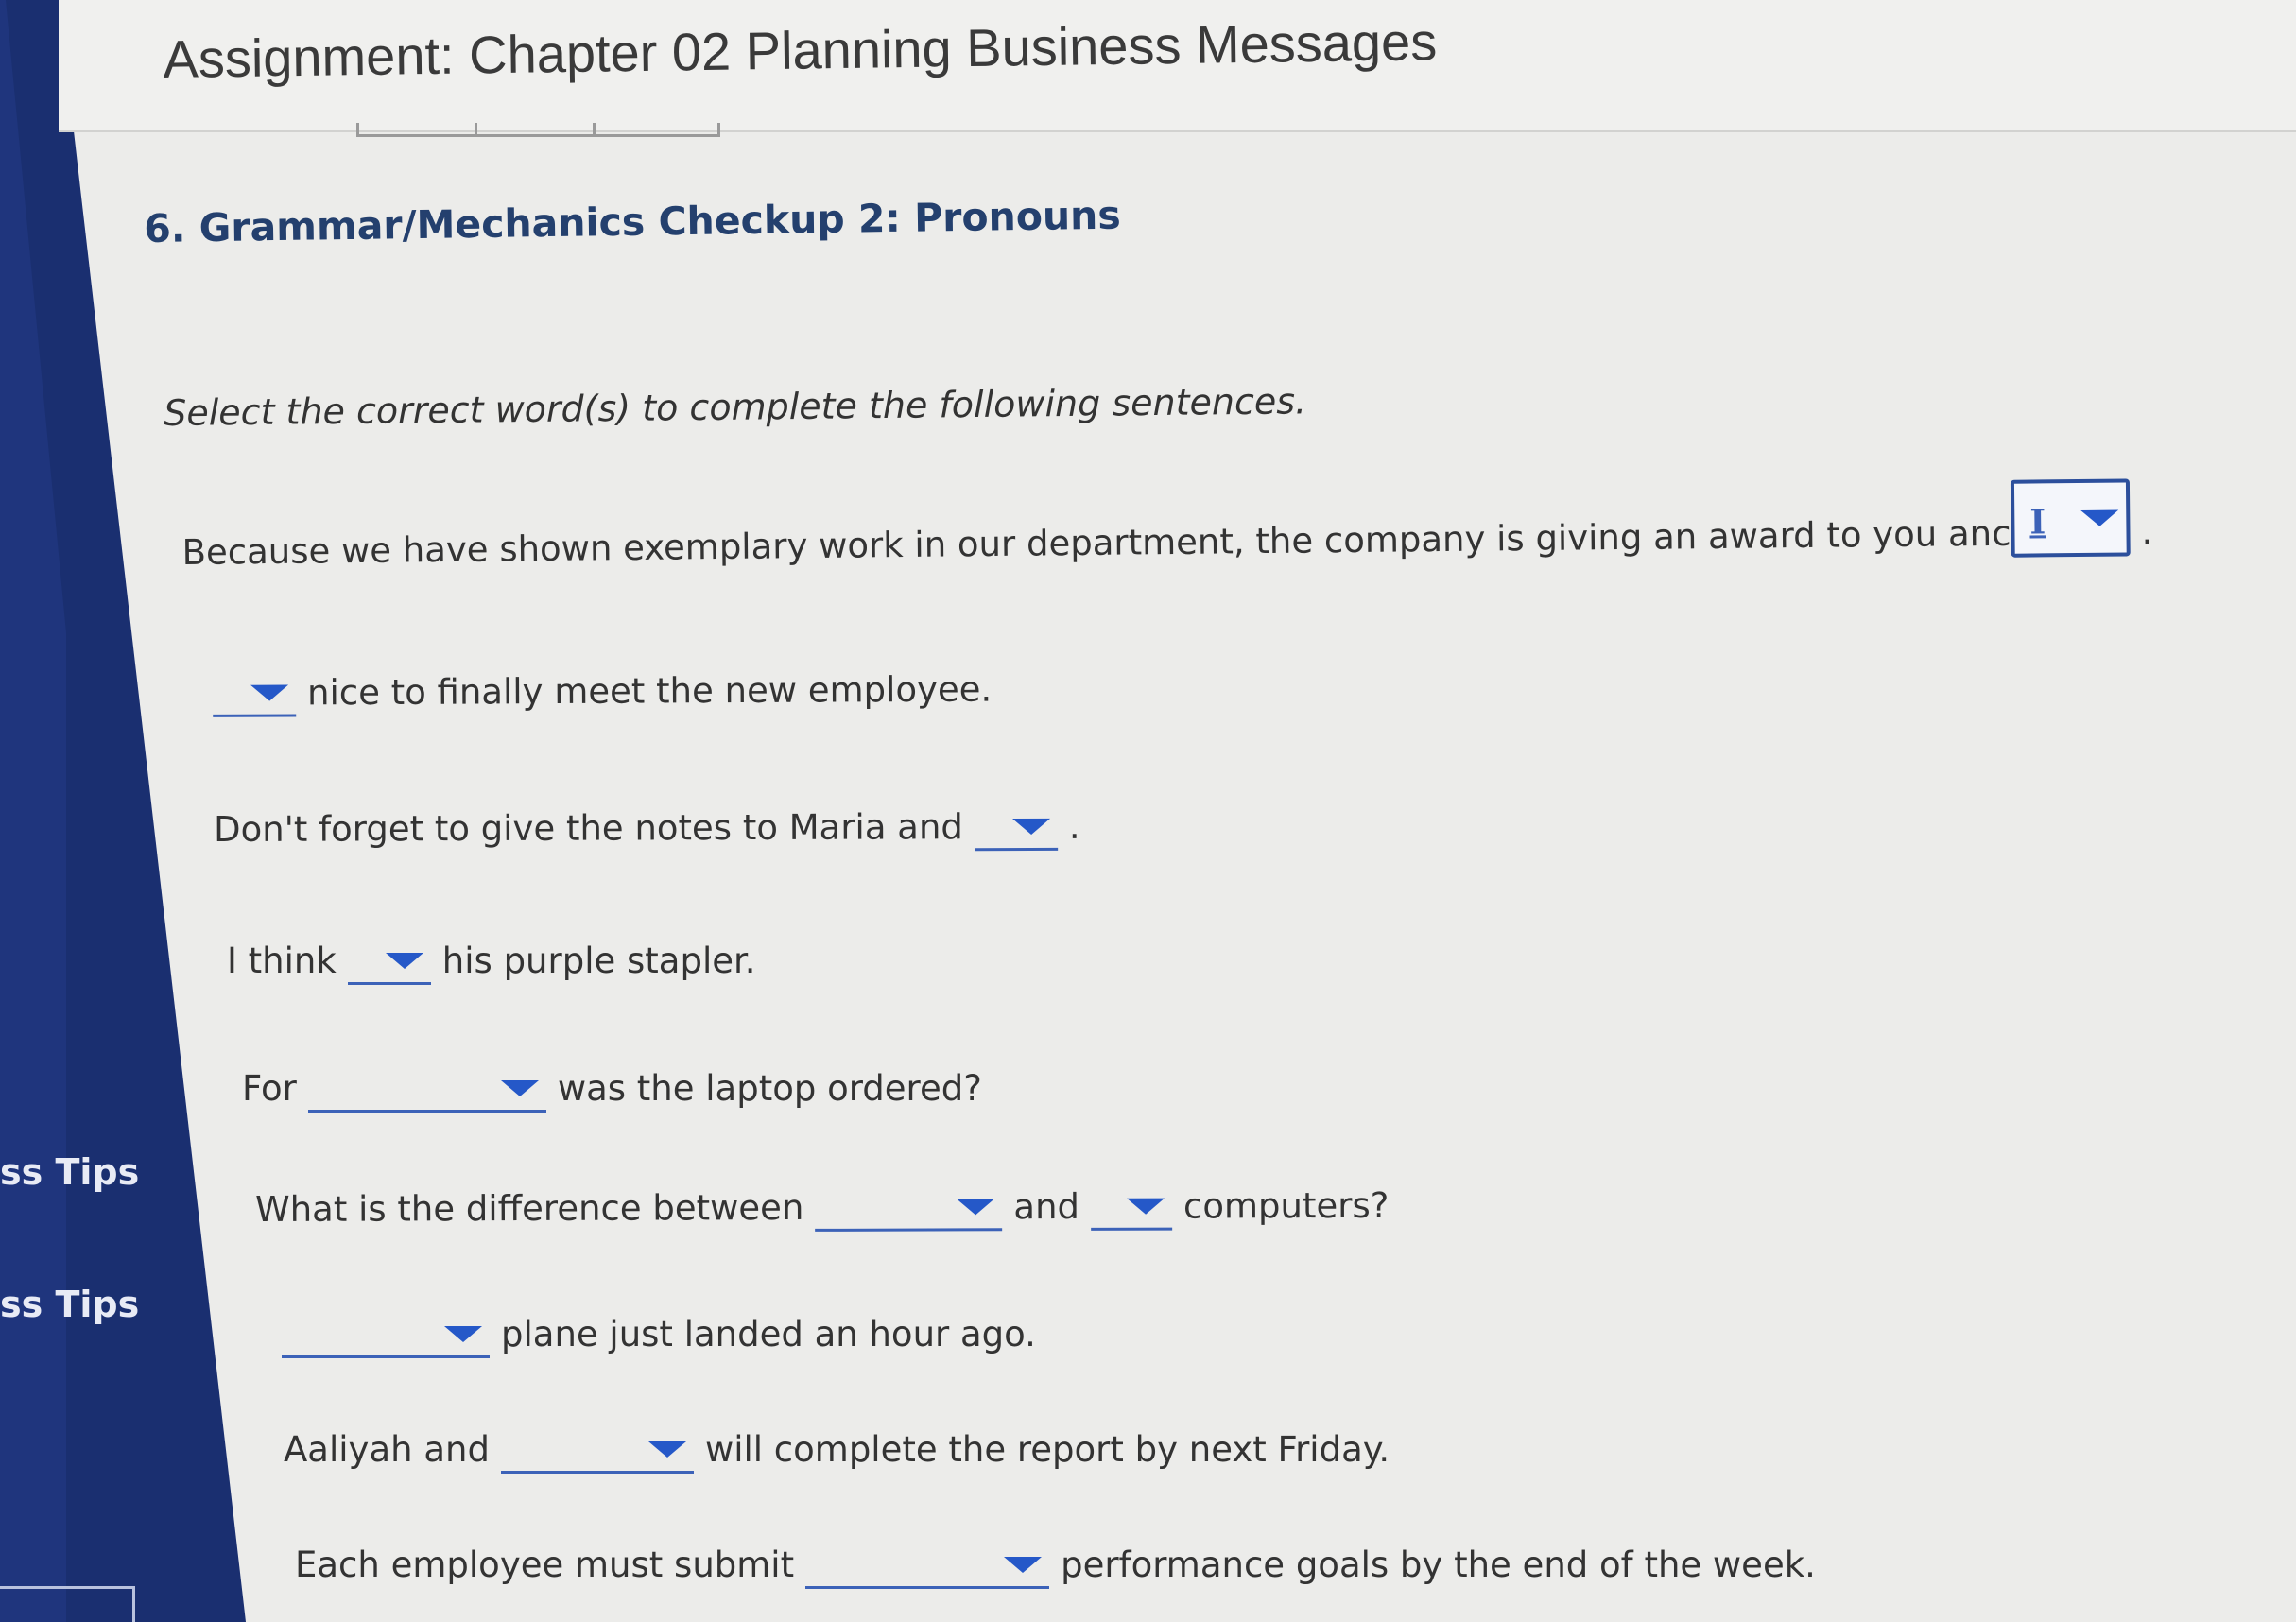 The width and height of the screenshot is (2296, 1622). I want to click on sentence-text: his purple stapler., so click(598, 961).